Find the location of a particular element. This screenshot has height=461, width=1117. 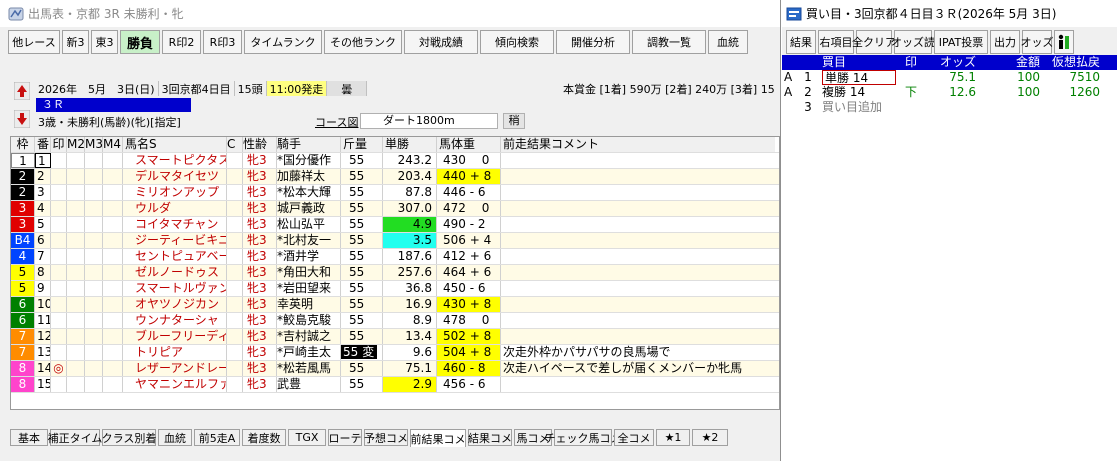

column-header-6: 馬名S is located at coordinates (175, 144).